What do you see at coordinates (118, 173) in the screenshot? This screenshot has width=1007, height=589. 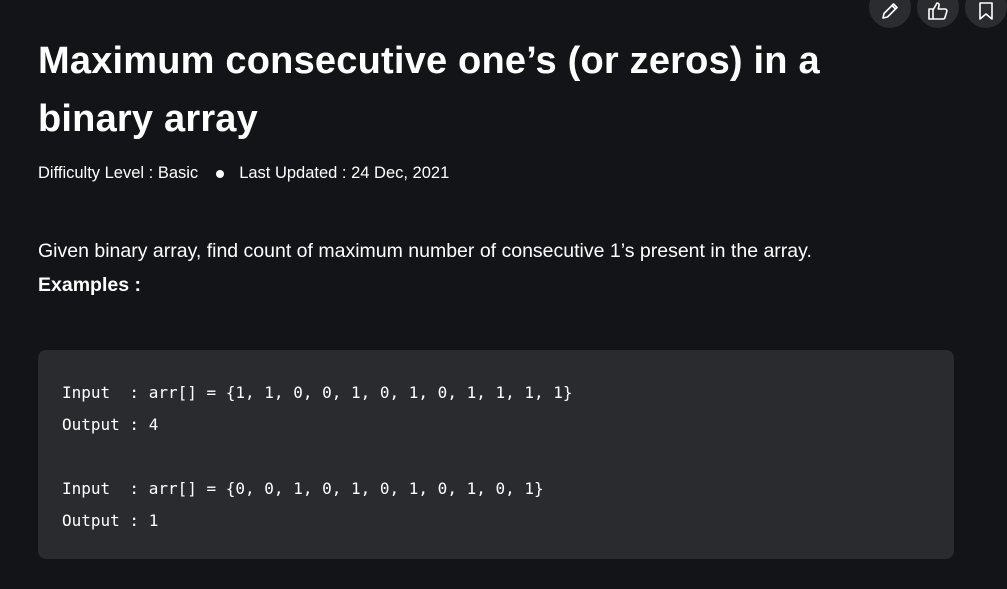 I see `difficulty-level: Difficulty Level : Basic` at bounding box center [118, 173].